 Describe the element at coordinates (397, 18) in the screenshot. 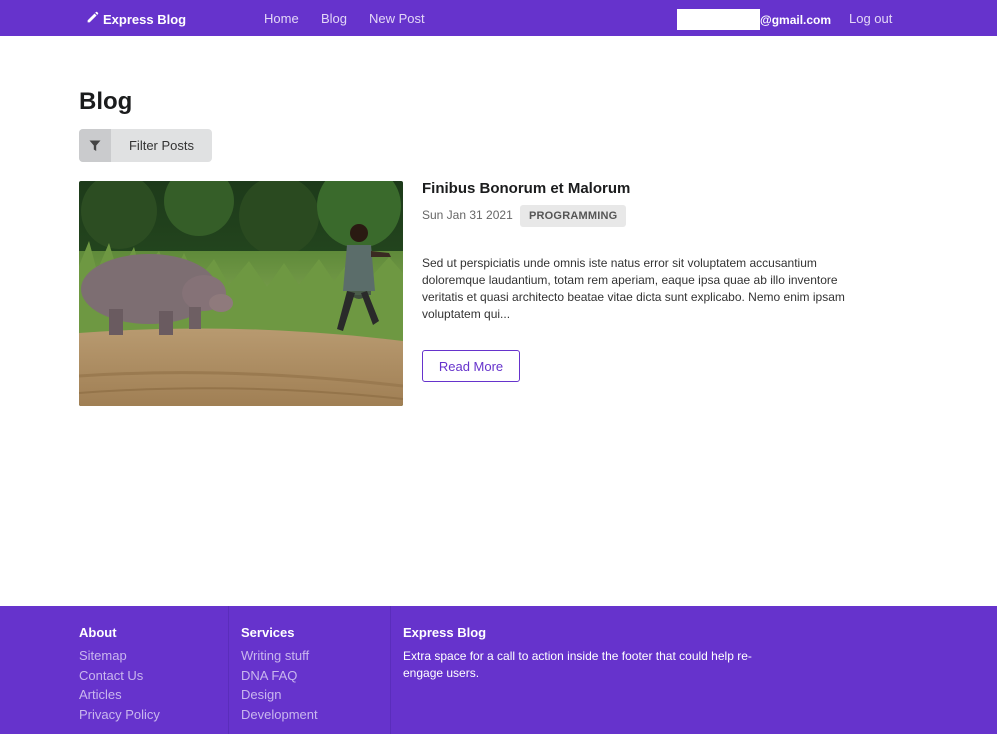

I see `nav-new-post-link: New Post` at that location.